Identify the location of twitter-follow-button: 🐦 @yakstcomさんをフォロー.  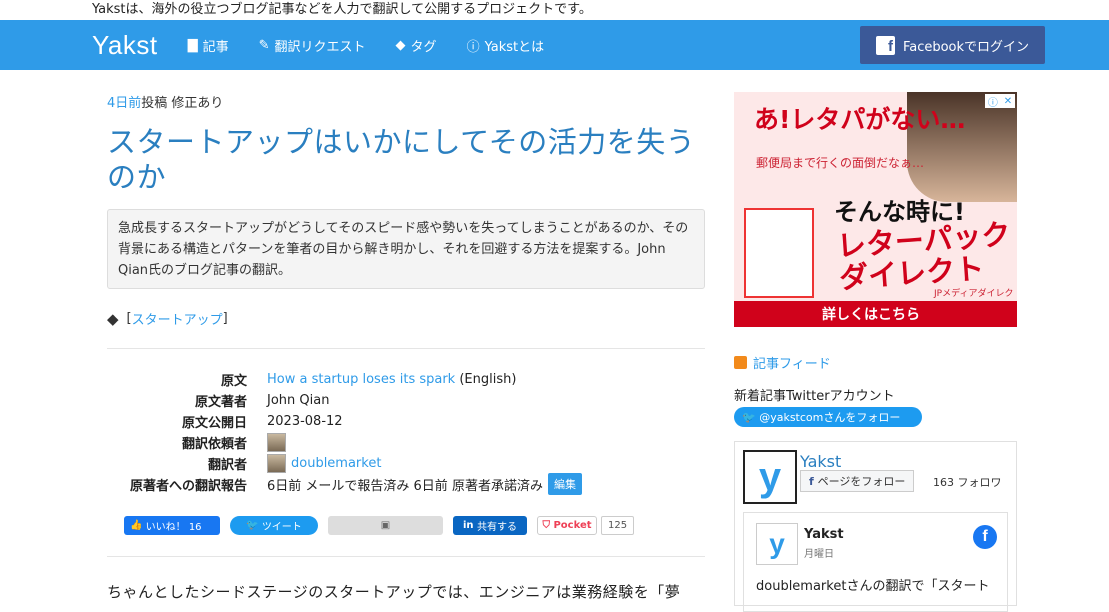
(828, 417).